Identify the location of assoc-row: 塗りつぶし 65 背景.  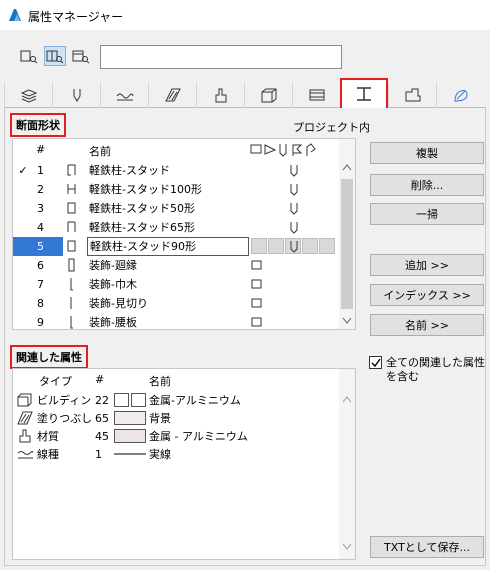
(176, 418).